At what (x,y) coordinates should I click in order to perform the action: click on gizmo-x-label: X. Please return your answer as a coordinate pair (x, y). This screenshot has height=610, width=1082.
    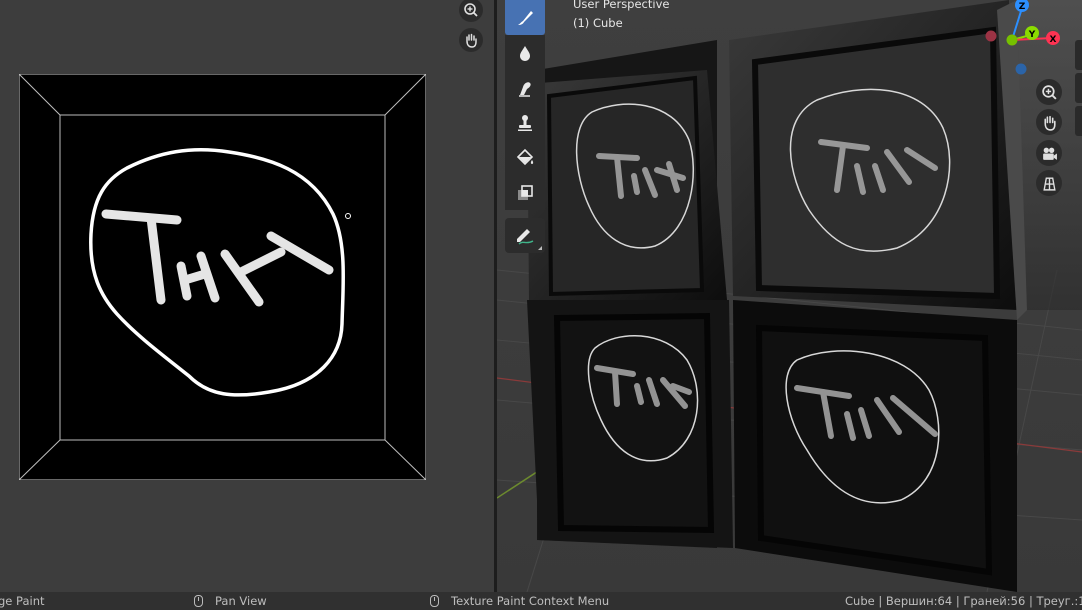
    Looking at the image, I should click on (1053, 40).